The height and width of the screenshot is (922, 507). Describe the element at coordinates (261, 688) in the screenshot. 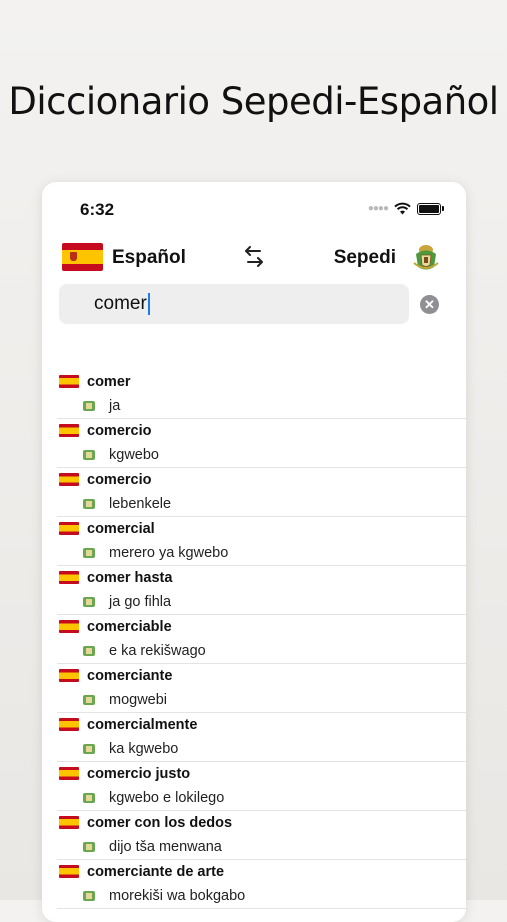

I see `list-item: comerciante mogwebi` at that location.